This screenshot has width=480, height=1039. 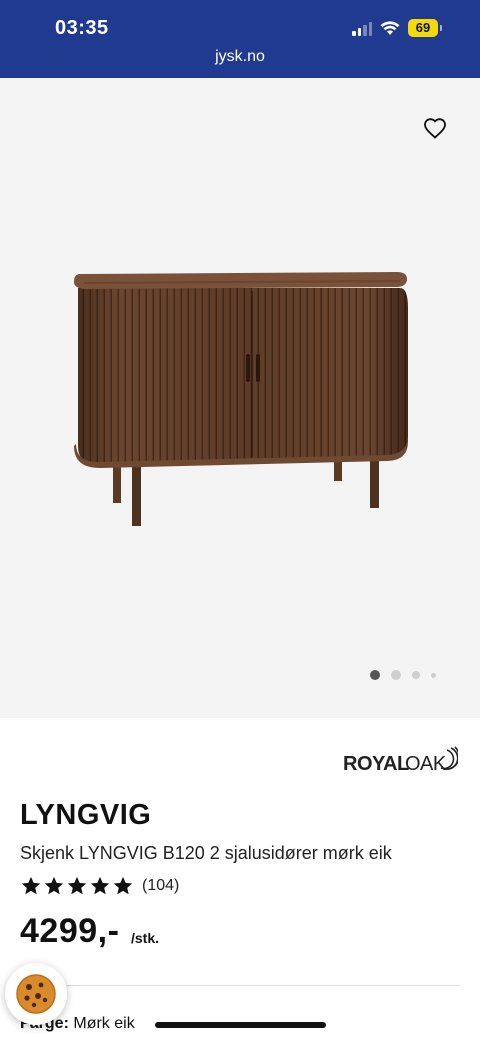 I want to click on rating-count: (104), so click(x=160, y=886).